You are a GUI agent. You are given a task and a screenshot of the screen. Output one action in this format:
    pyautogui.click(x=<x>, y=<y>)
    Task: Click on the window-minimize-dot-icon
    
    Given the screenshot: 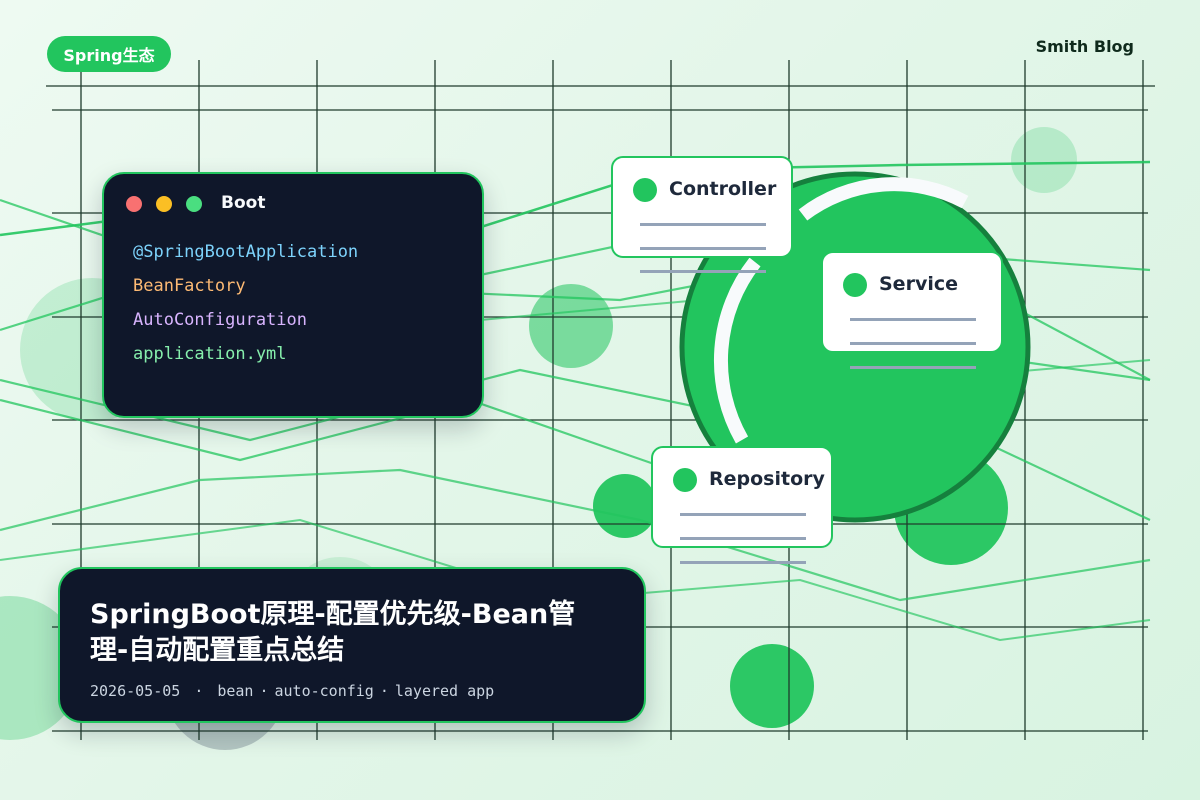 What is the action you would take?
    pyautogui.click(x=164, y=204)
    